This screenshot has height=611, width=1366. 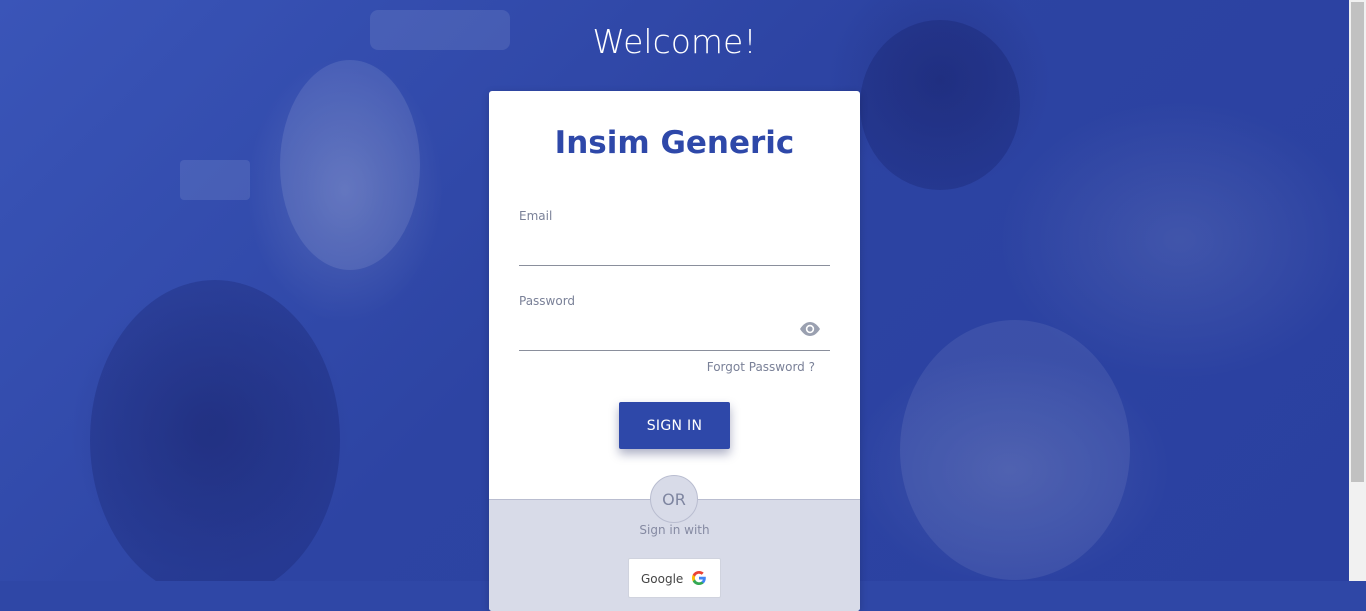 I want to click on or-divider: OR, so click(x=674, y=499).